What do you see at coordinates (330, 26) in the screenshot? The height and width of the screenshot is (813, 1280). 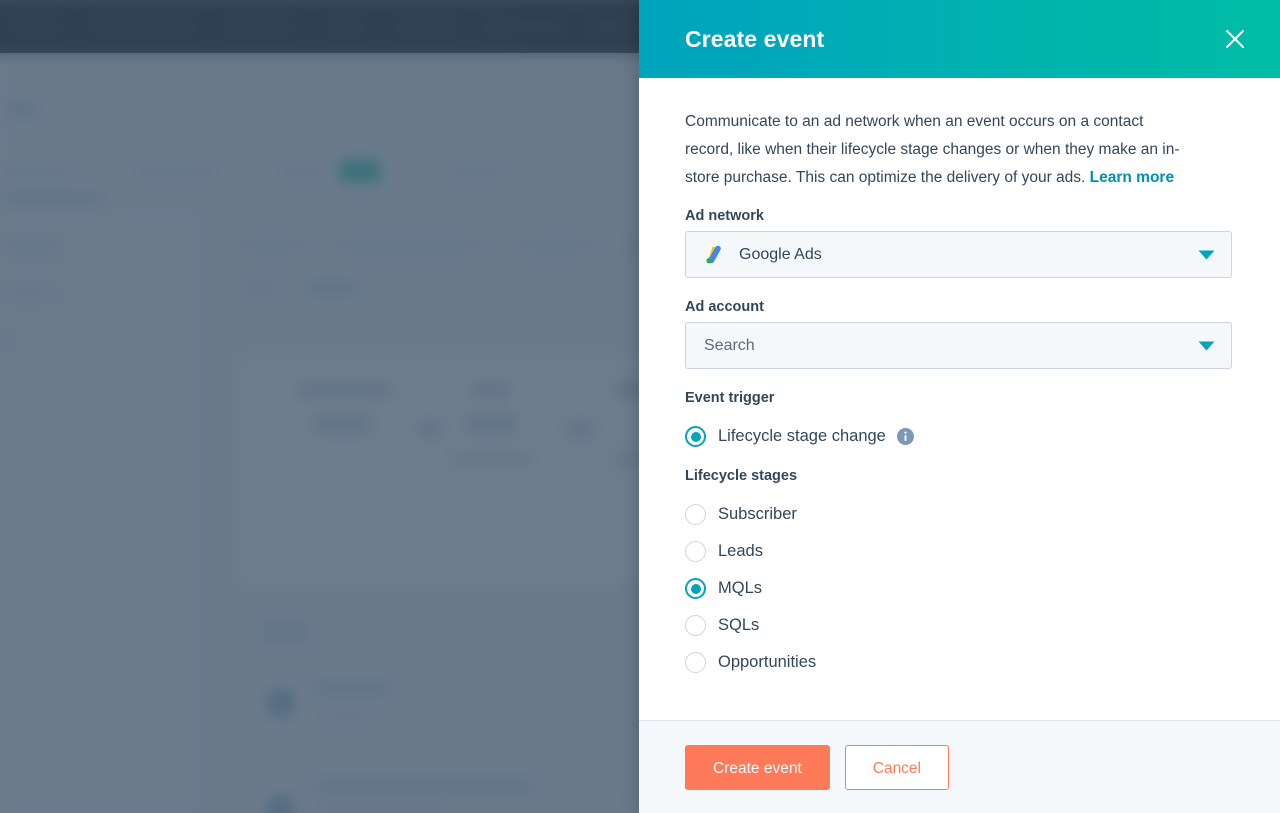 I see `background-navbar-dim-overlay` at bounding box center [330, 26].